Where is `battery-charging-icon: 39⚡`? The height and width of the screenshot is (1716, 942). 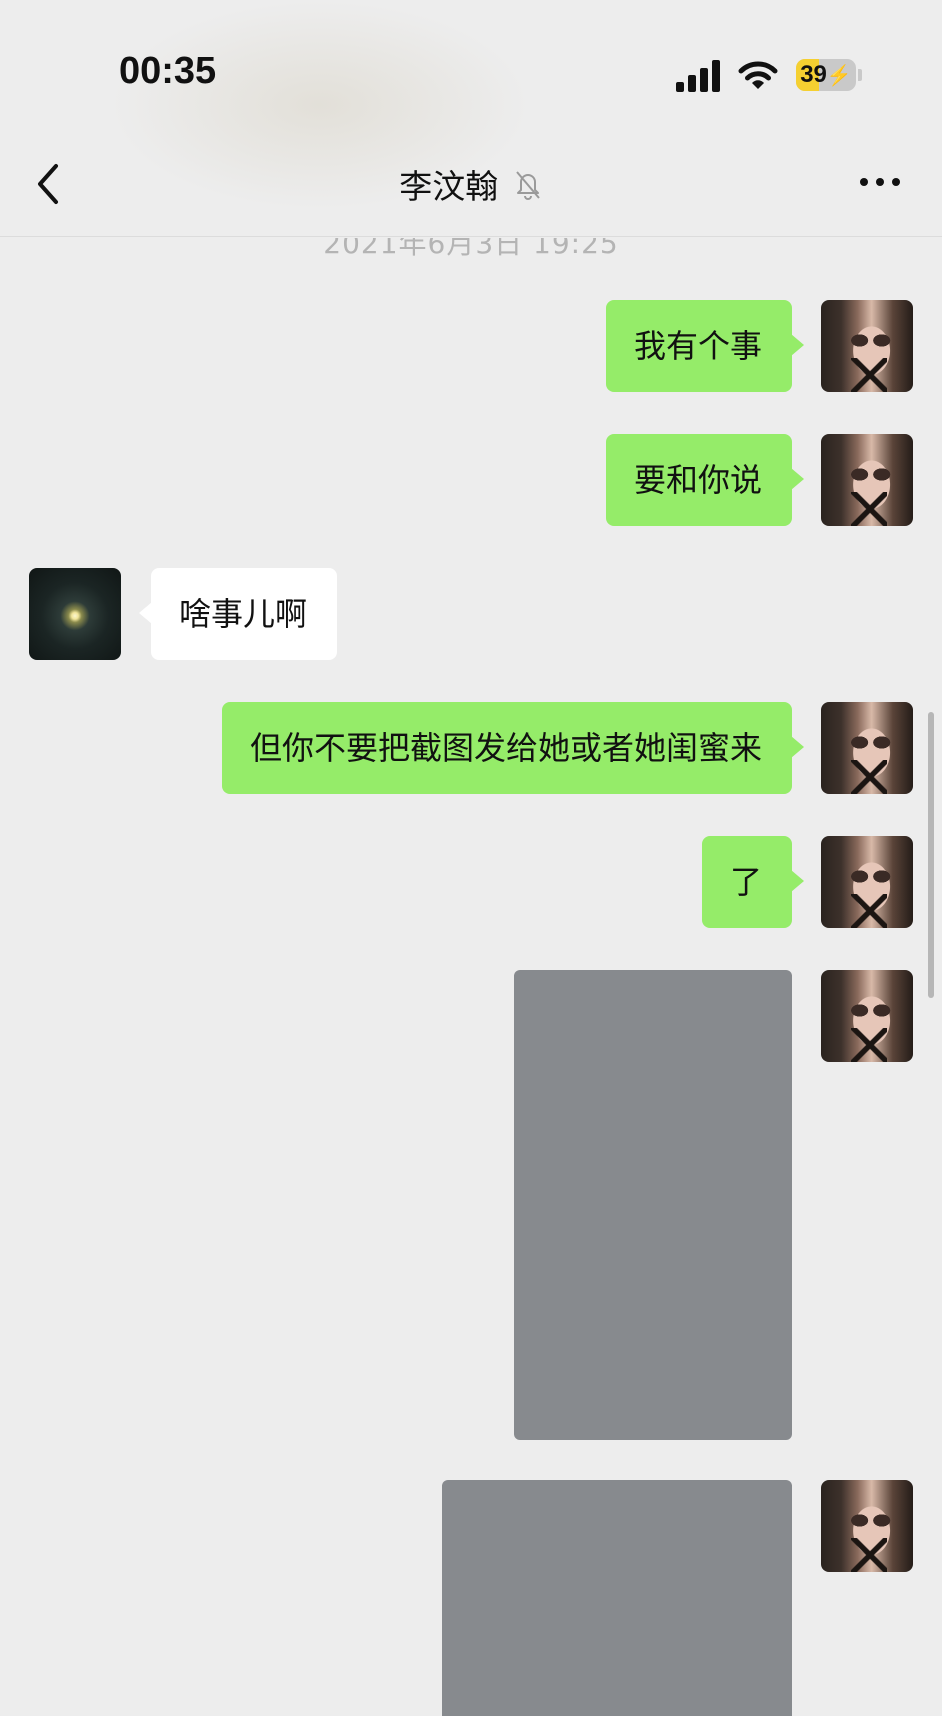
battery-charging-icon: 39⚡ is located at coordinates (826, 75).